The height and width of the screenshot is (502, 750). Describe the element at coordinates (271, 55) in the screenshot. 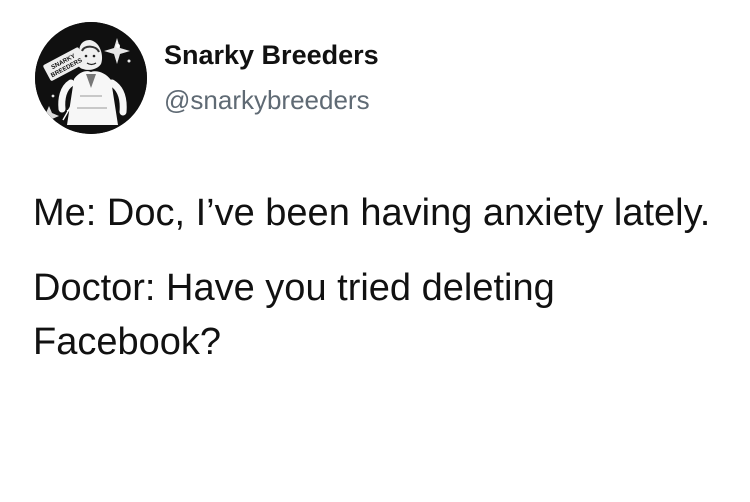

I see `display-name: Snarky Breeders` at that location.